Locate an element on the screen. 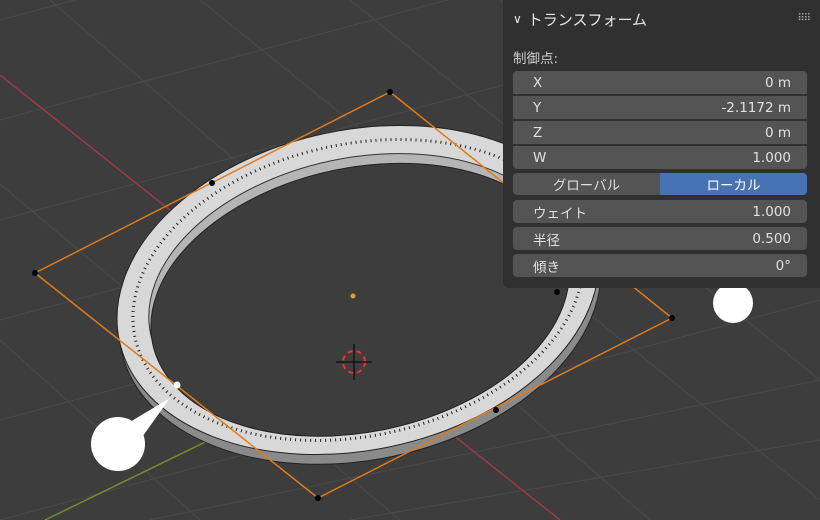  radius-field: 半径 0.500 is located at coordinates (660, 238).